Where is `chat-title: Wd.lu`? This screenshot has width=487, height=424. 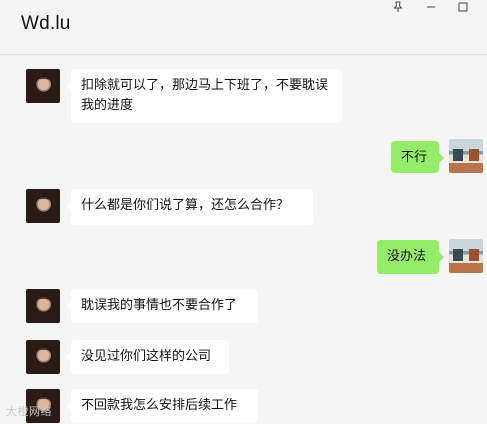 chat-title: Wd.lu is located at coordinates (46, 23).